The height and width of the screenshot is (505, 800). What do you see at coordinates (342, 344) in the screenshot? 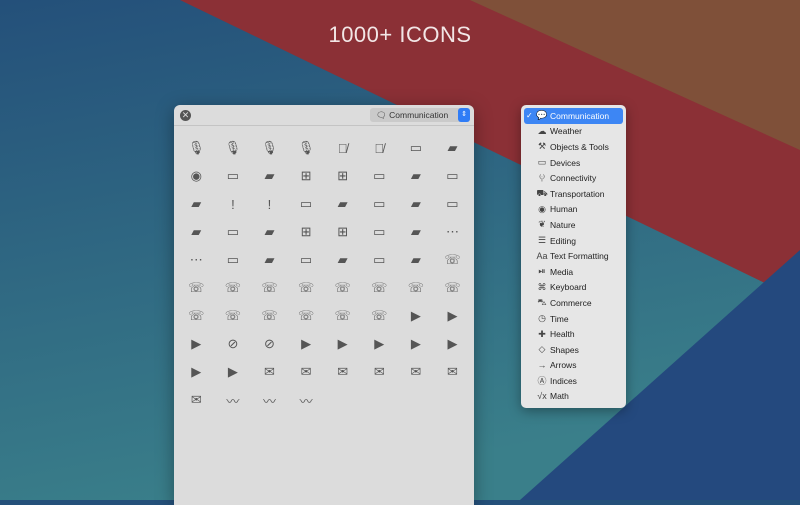
I see `arrow-up-right-video-icon: ▶` at bounding box center [342, 344].